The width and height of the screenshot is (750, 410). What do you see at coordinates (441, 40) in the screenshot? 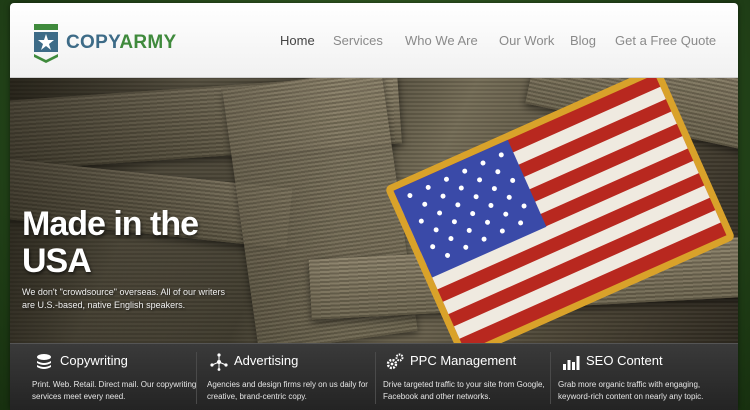
I see `nav-who-we-are: Who We Are` at bounding box center [441, 40].